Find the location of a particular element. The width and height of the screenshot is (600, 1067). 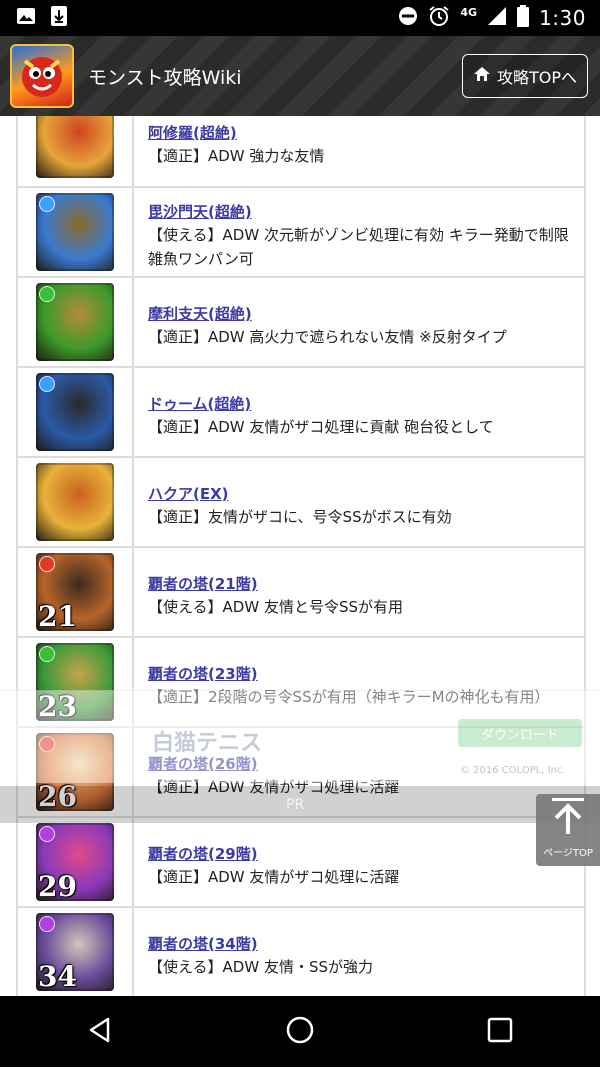

status-bar: 4G 1:30 is located at coordinates (300, 18).